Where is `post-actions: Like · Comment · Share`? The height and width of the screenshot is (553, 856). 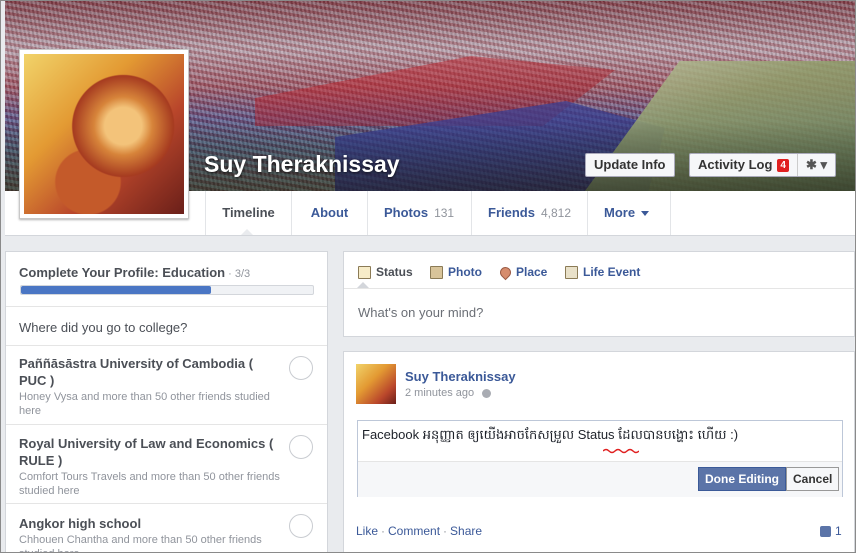
post-actions: Like · Comment · Share is located at coordinates (419, 531).